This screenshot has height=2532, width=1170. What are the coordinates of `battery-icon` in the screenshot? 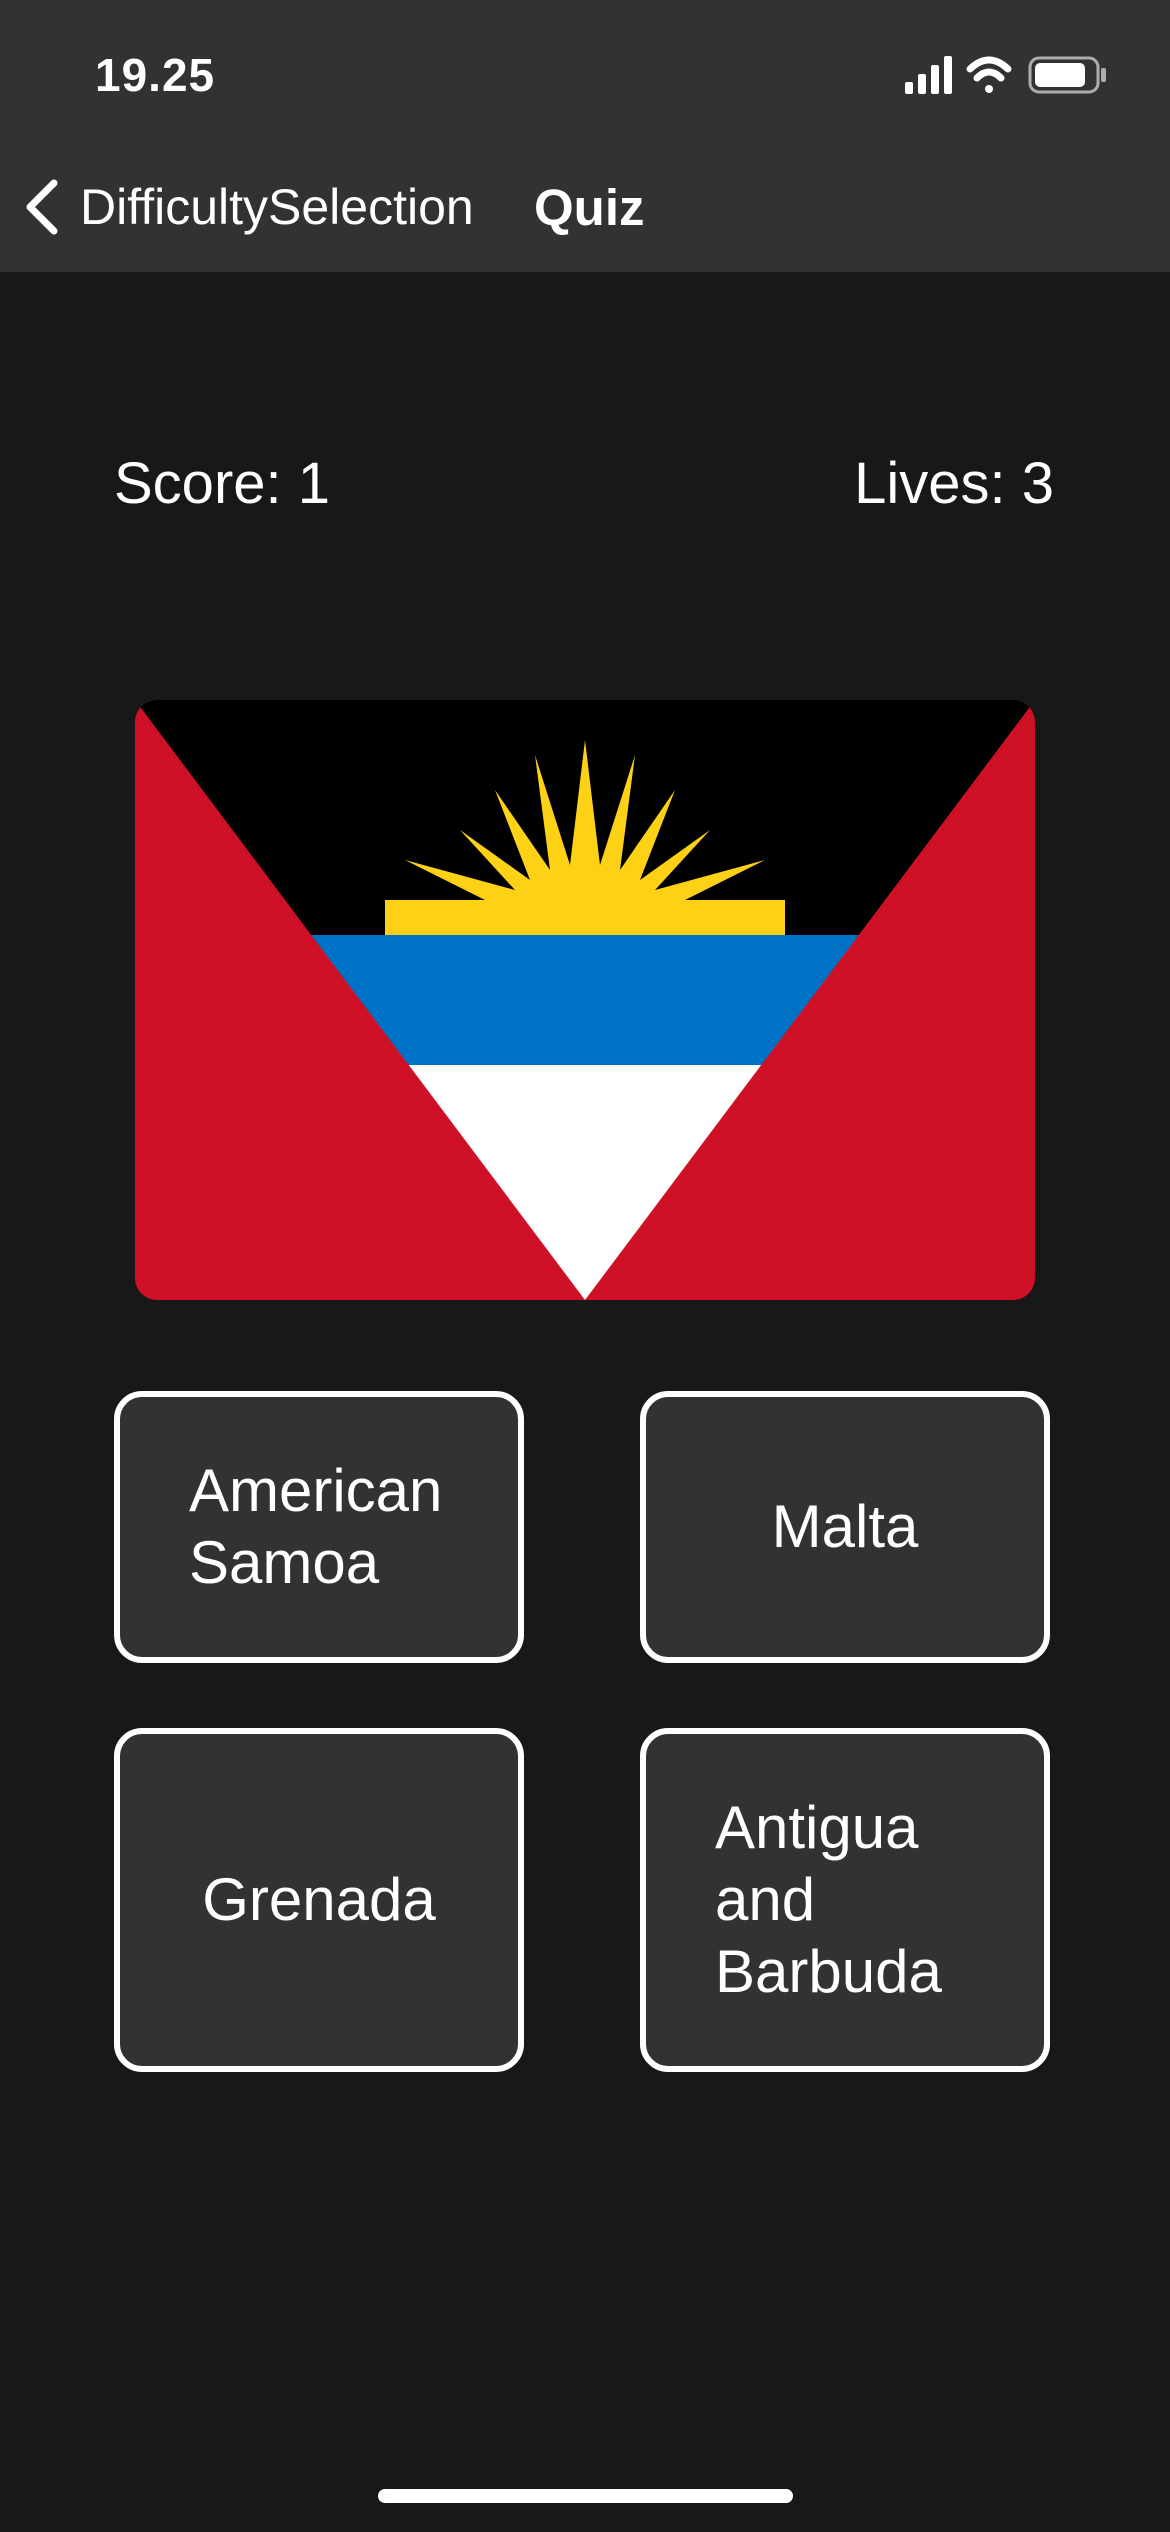 It's located at (1067, 75).